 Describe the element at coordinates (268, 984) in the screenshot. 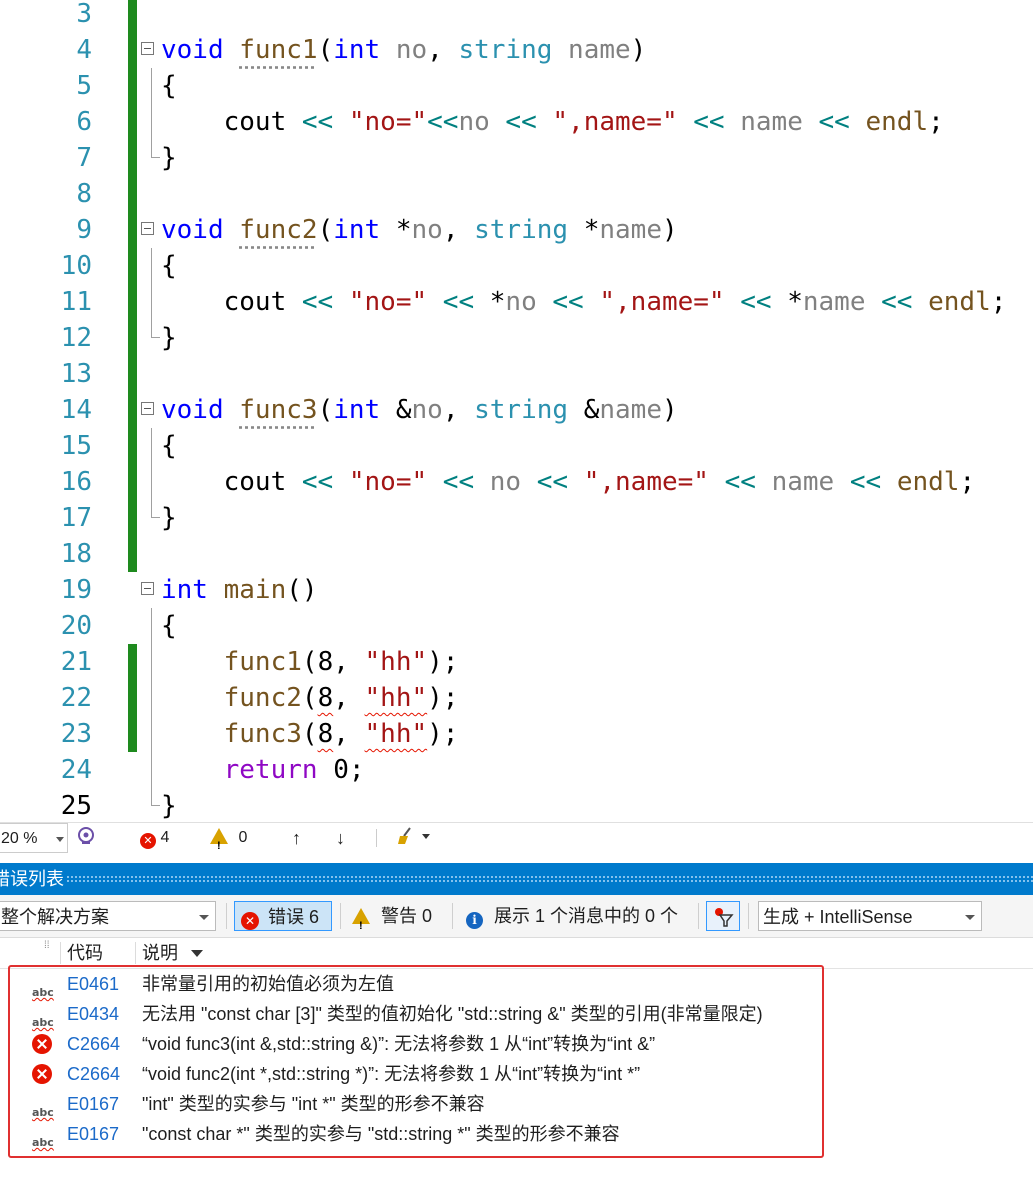

I see `error-description: 非常量引用的初始值必须为左值` at that location.